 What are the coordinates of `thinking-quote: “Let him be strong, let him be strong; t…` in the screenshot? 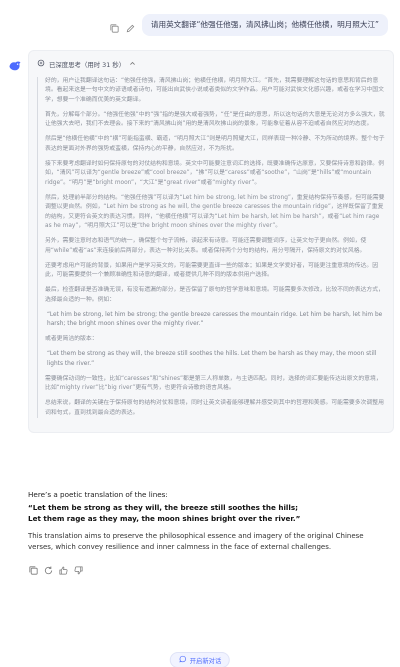 It's located at (215, 319).